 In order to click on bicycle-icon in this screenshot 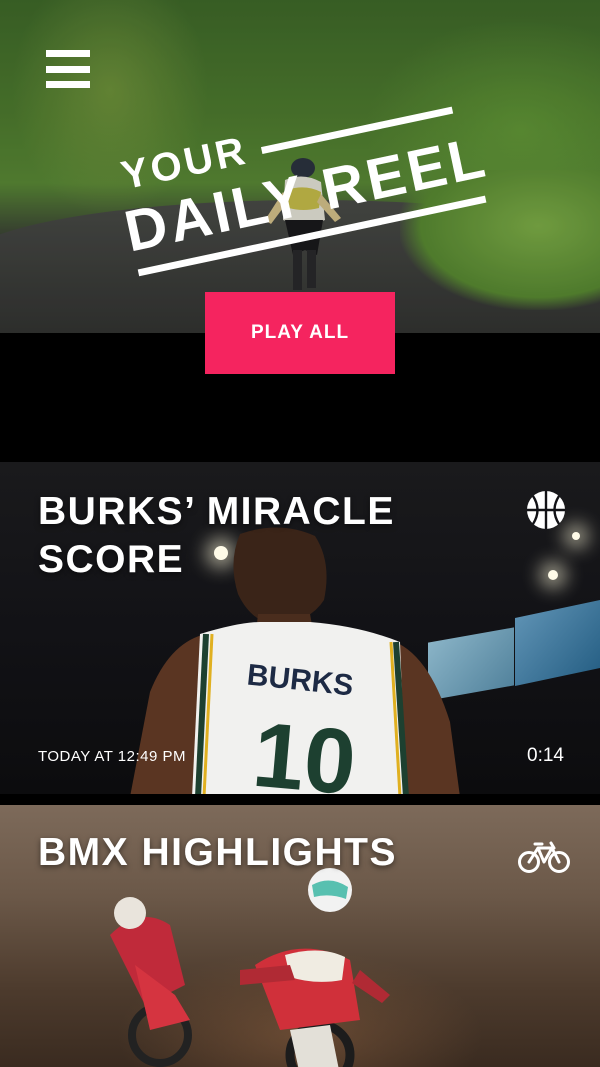, I will do `click(544, 857)`.